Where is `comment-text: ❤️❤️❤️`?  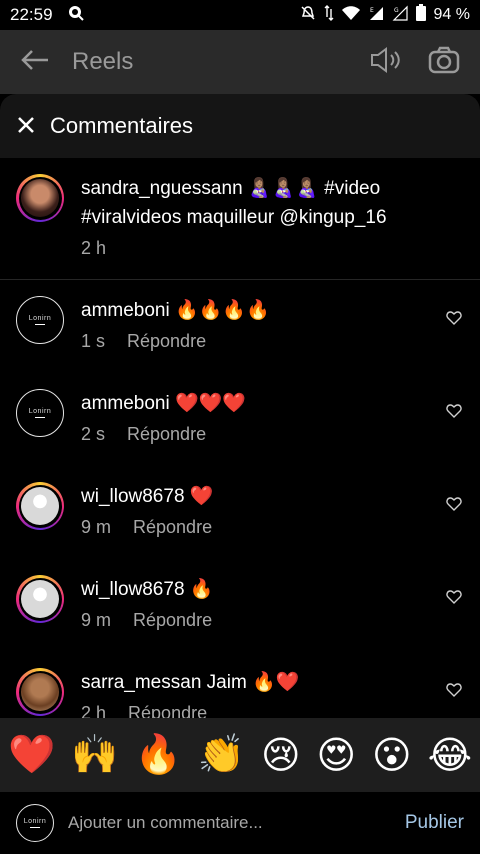
comment-text: ❤️❤️❤️ is located at coordinates (210, 403).